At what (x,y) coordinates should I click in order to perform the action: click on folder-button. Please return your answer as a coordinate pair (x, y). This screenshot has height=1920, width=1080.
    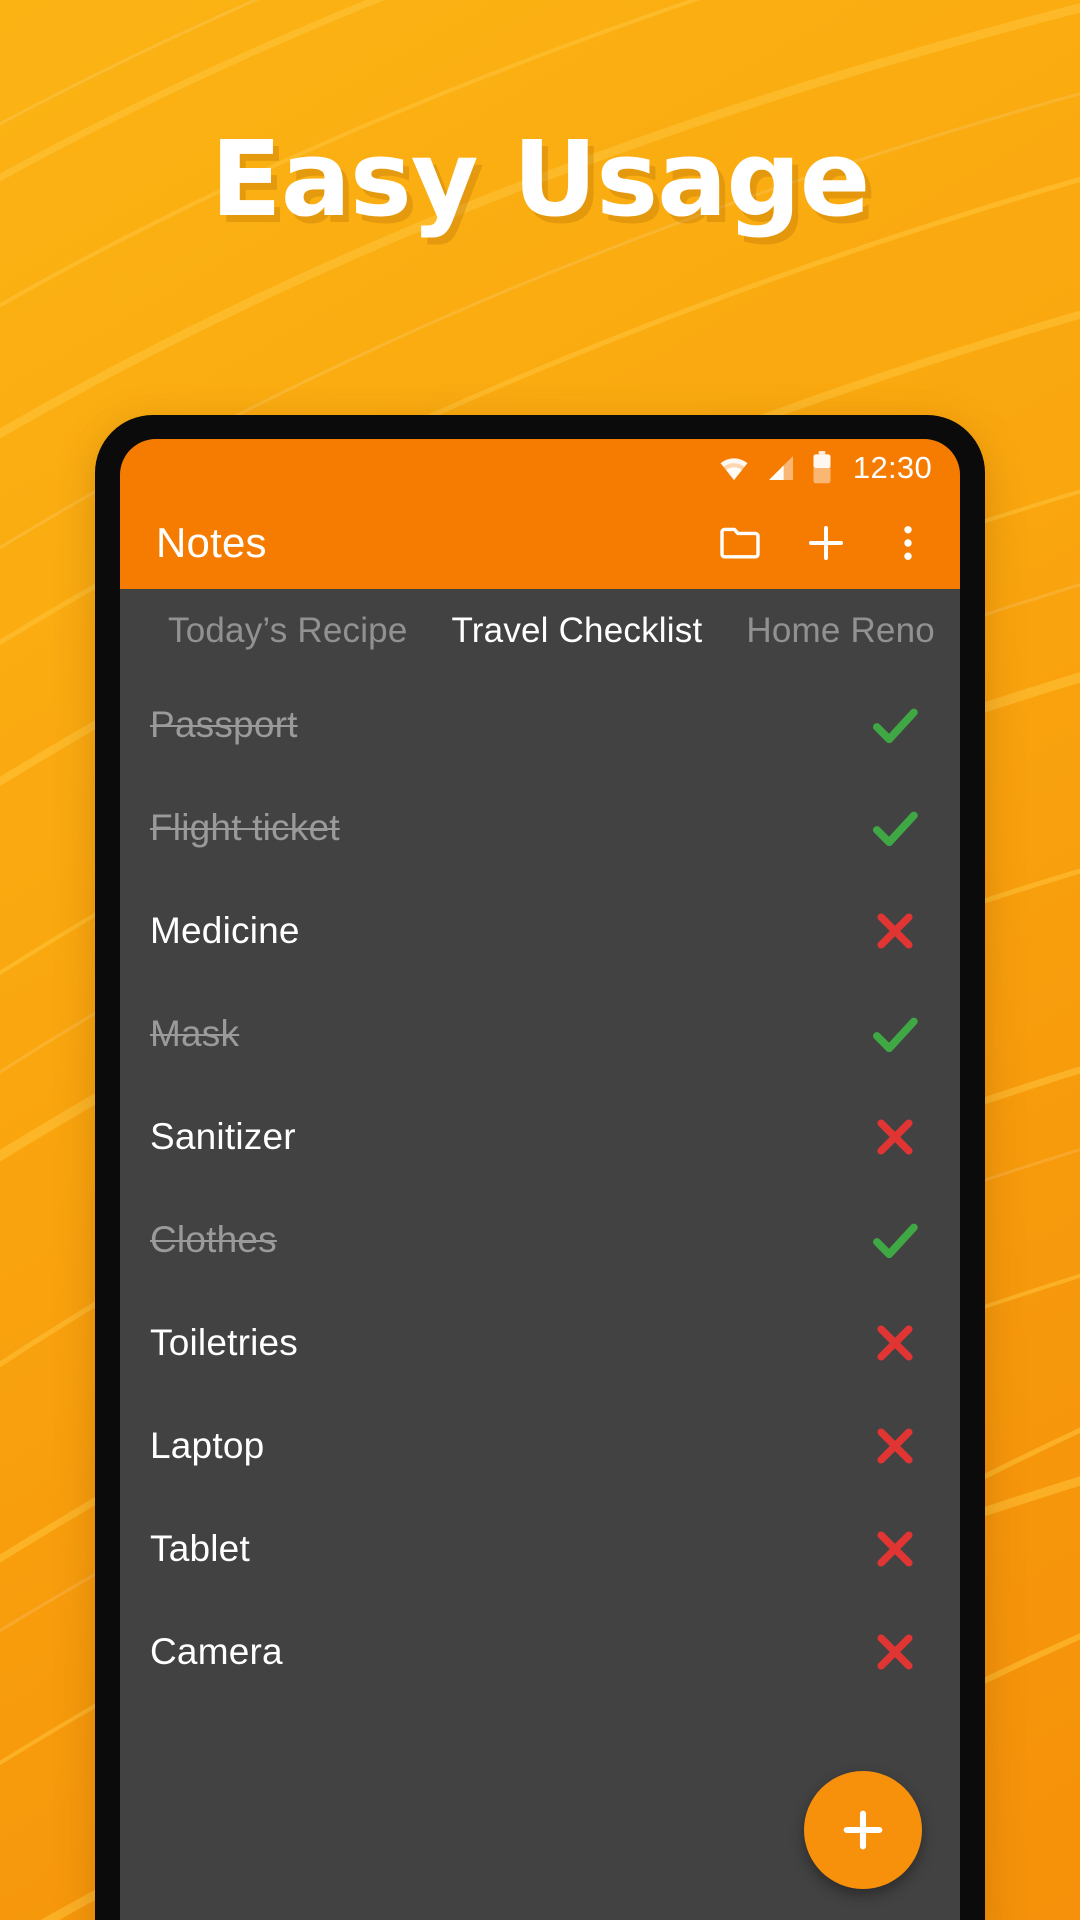
    Looking at the image, I should click on (740, 543).